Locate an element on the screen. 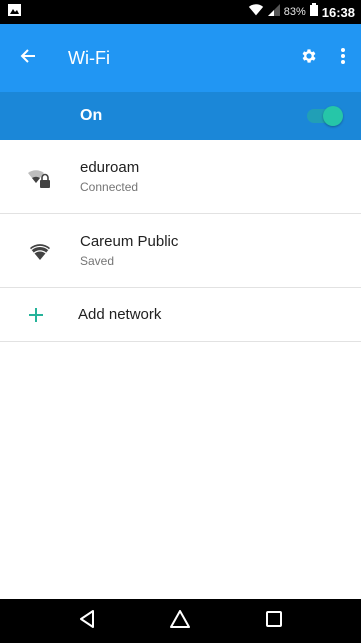 This screenshot has width=361, height=643. battery-icon is located at coordinates (313, 12).